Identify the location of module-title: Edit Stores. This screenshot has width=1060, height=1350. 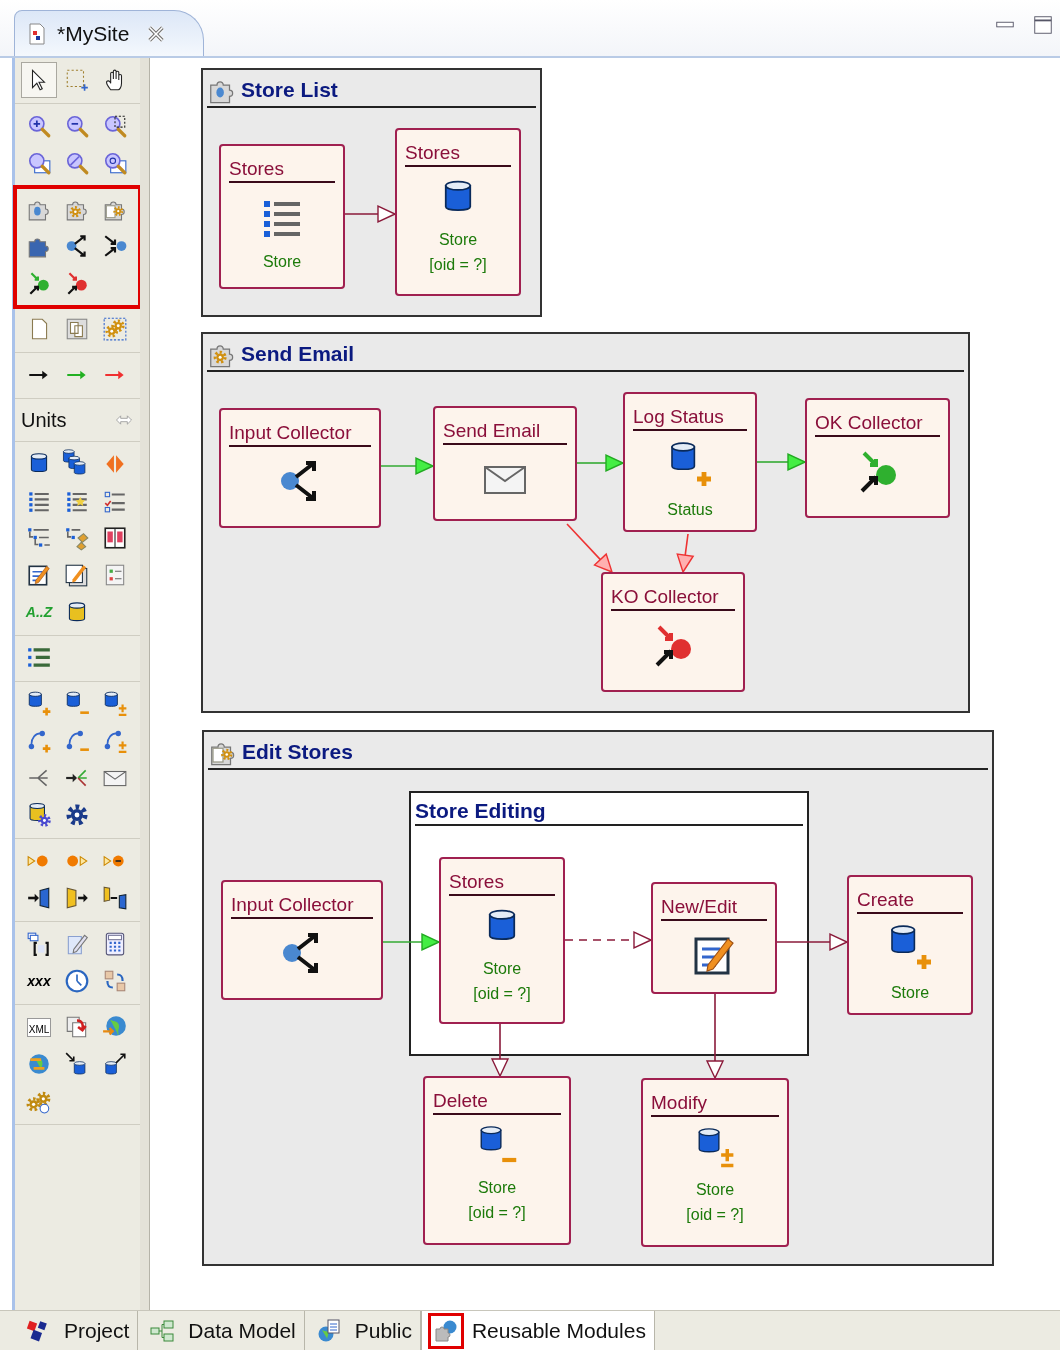
(297, 752).